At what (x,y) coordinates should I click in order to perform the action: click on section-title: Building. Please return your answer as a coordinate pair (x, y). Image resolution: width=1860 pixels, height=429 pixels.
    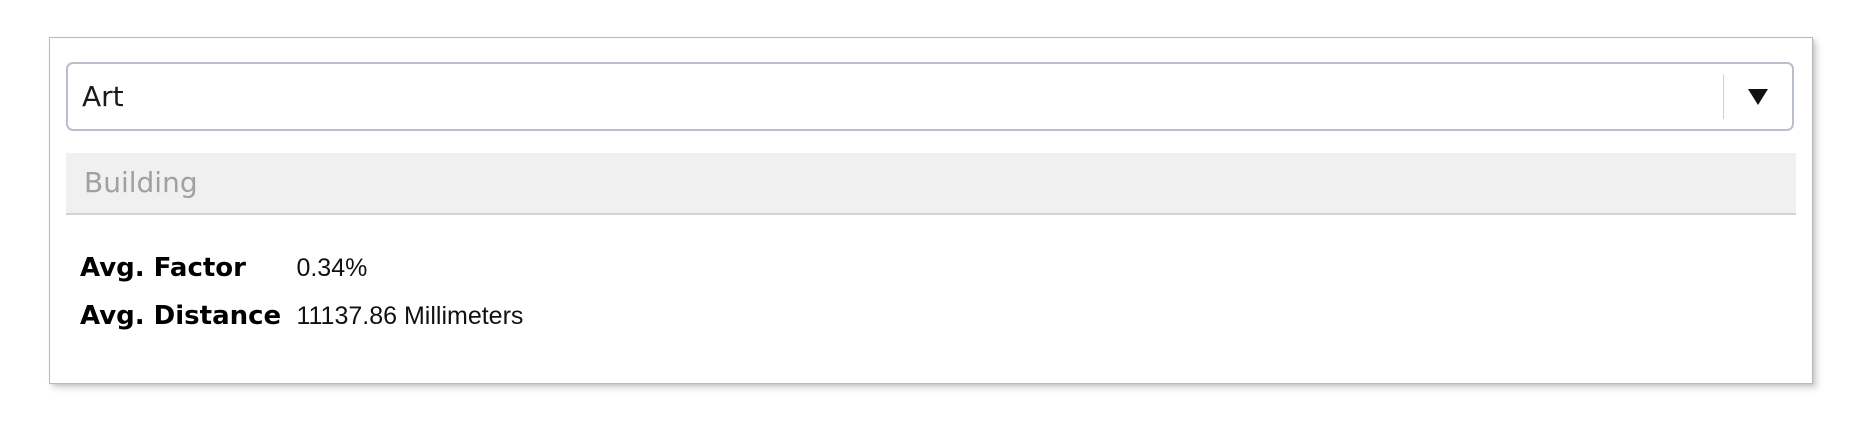
    Looking at the image, I should click on (141, 182).